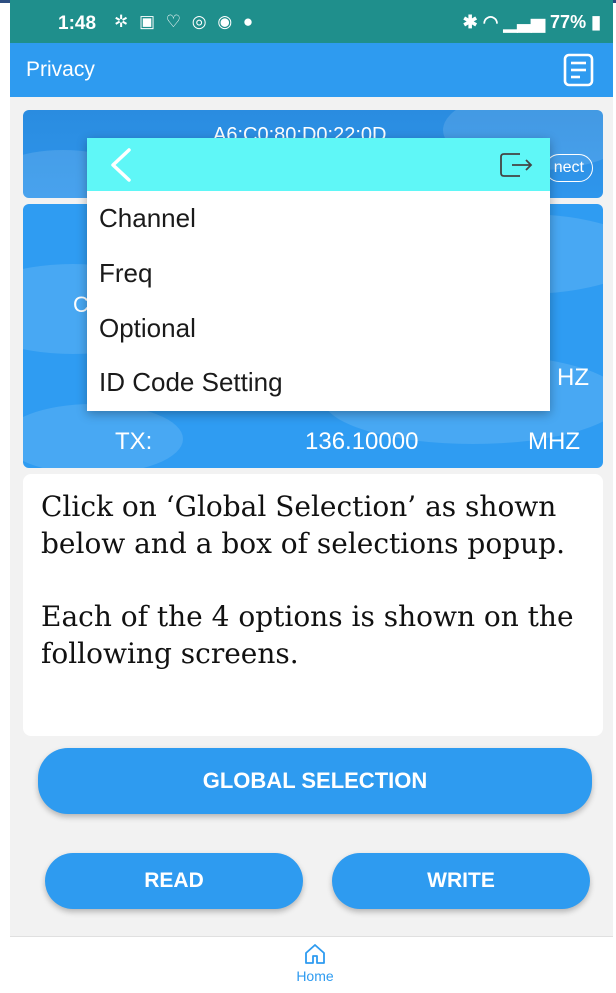  What do you see at coordinates (311, 70) in the screenshot?
I see `app-bar: Privacy` at bounding box center [311, 70].